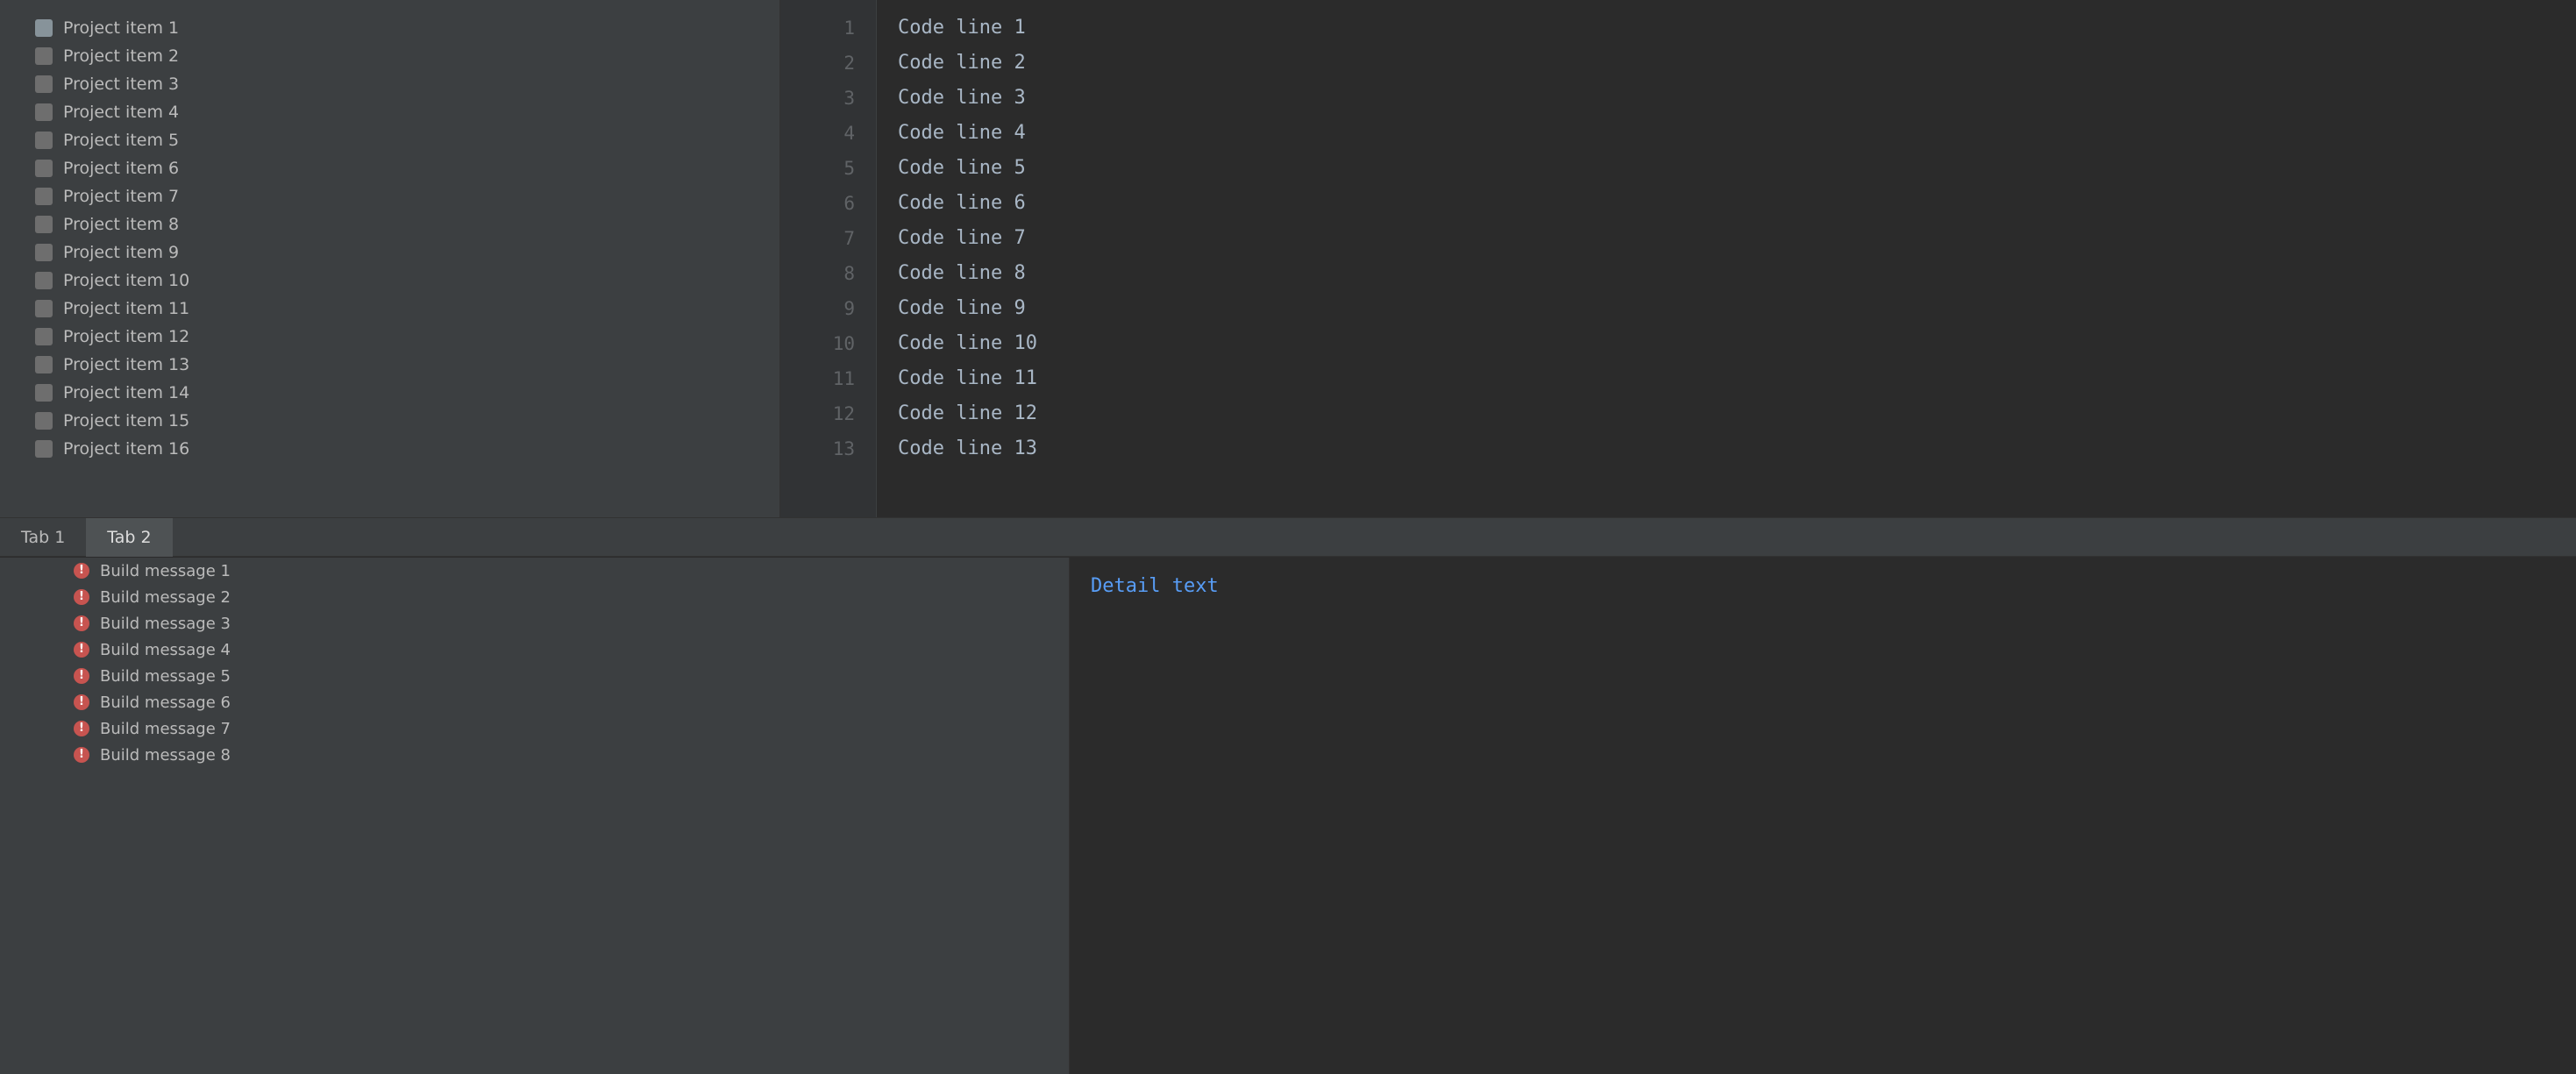 The image size is (2576, 1074). Describe the element at coordinates (1737, 308) in the screenshot. I see `code-line: Code line 9` at that location.